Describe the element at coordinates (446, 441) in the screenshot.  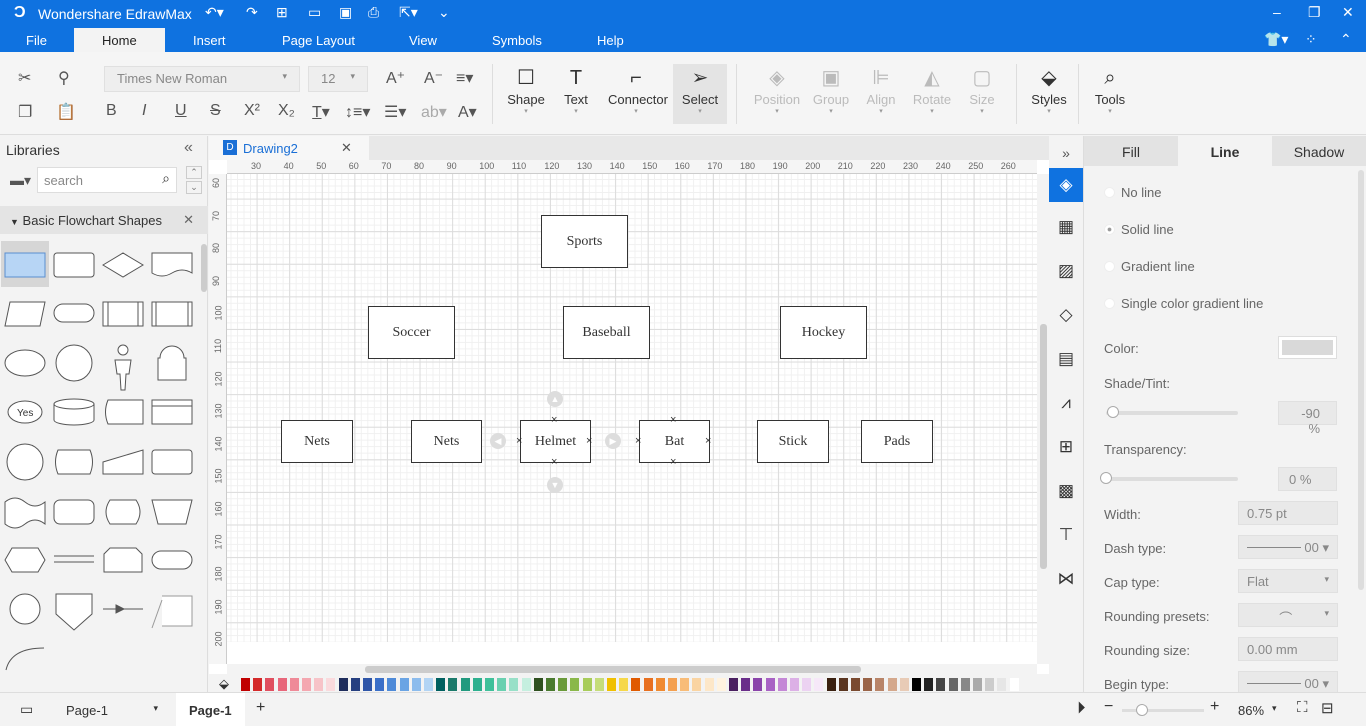
I see `shape-nets: Nets` at that location.